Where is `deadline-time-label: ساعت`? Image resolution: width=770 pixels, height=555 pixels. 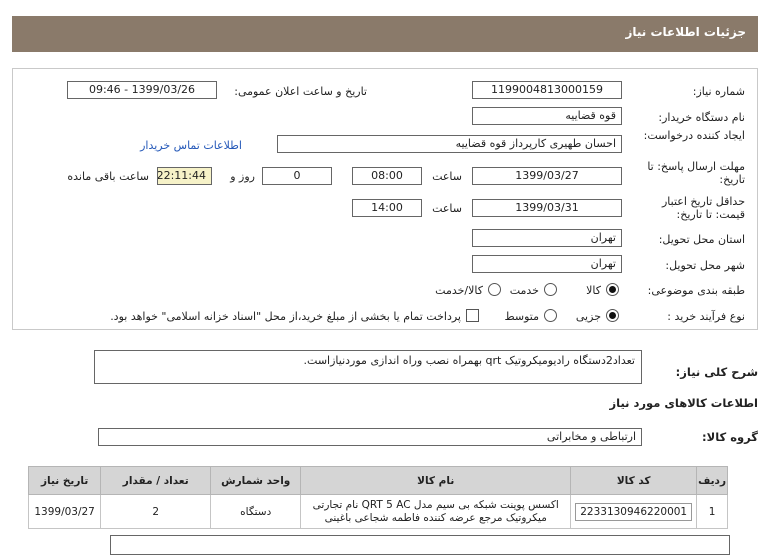 deadline-time-label: ساعت is located at coordinates (447, 176).